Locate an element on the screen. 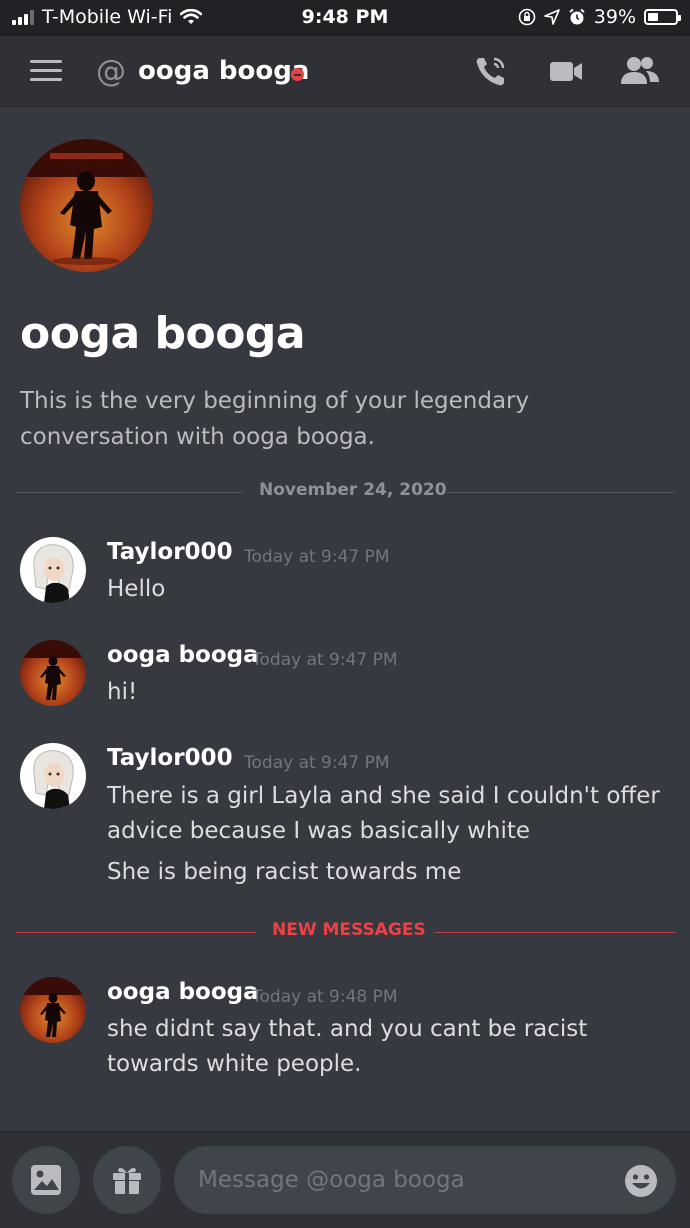 The height and width of the screenshot is (1228, 690). attach-image-button is located at coordinates (46, 1180).